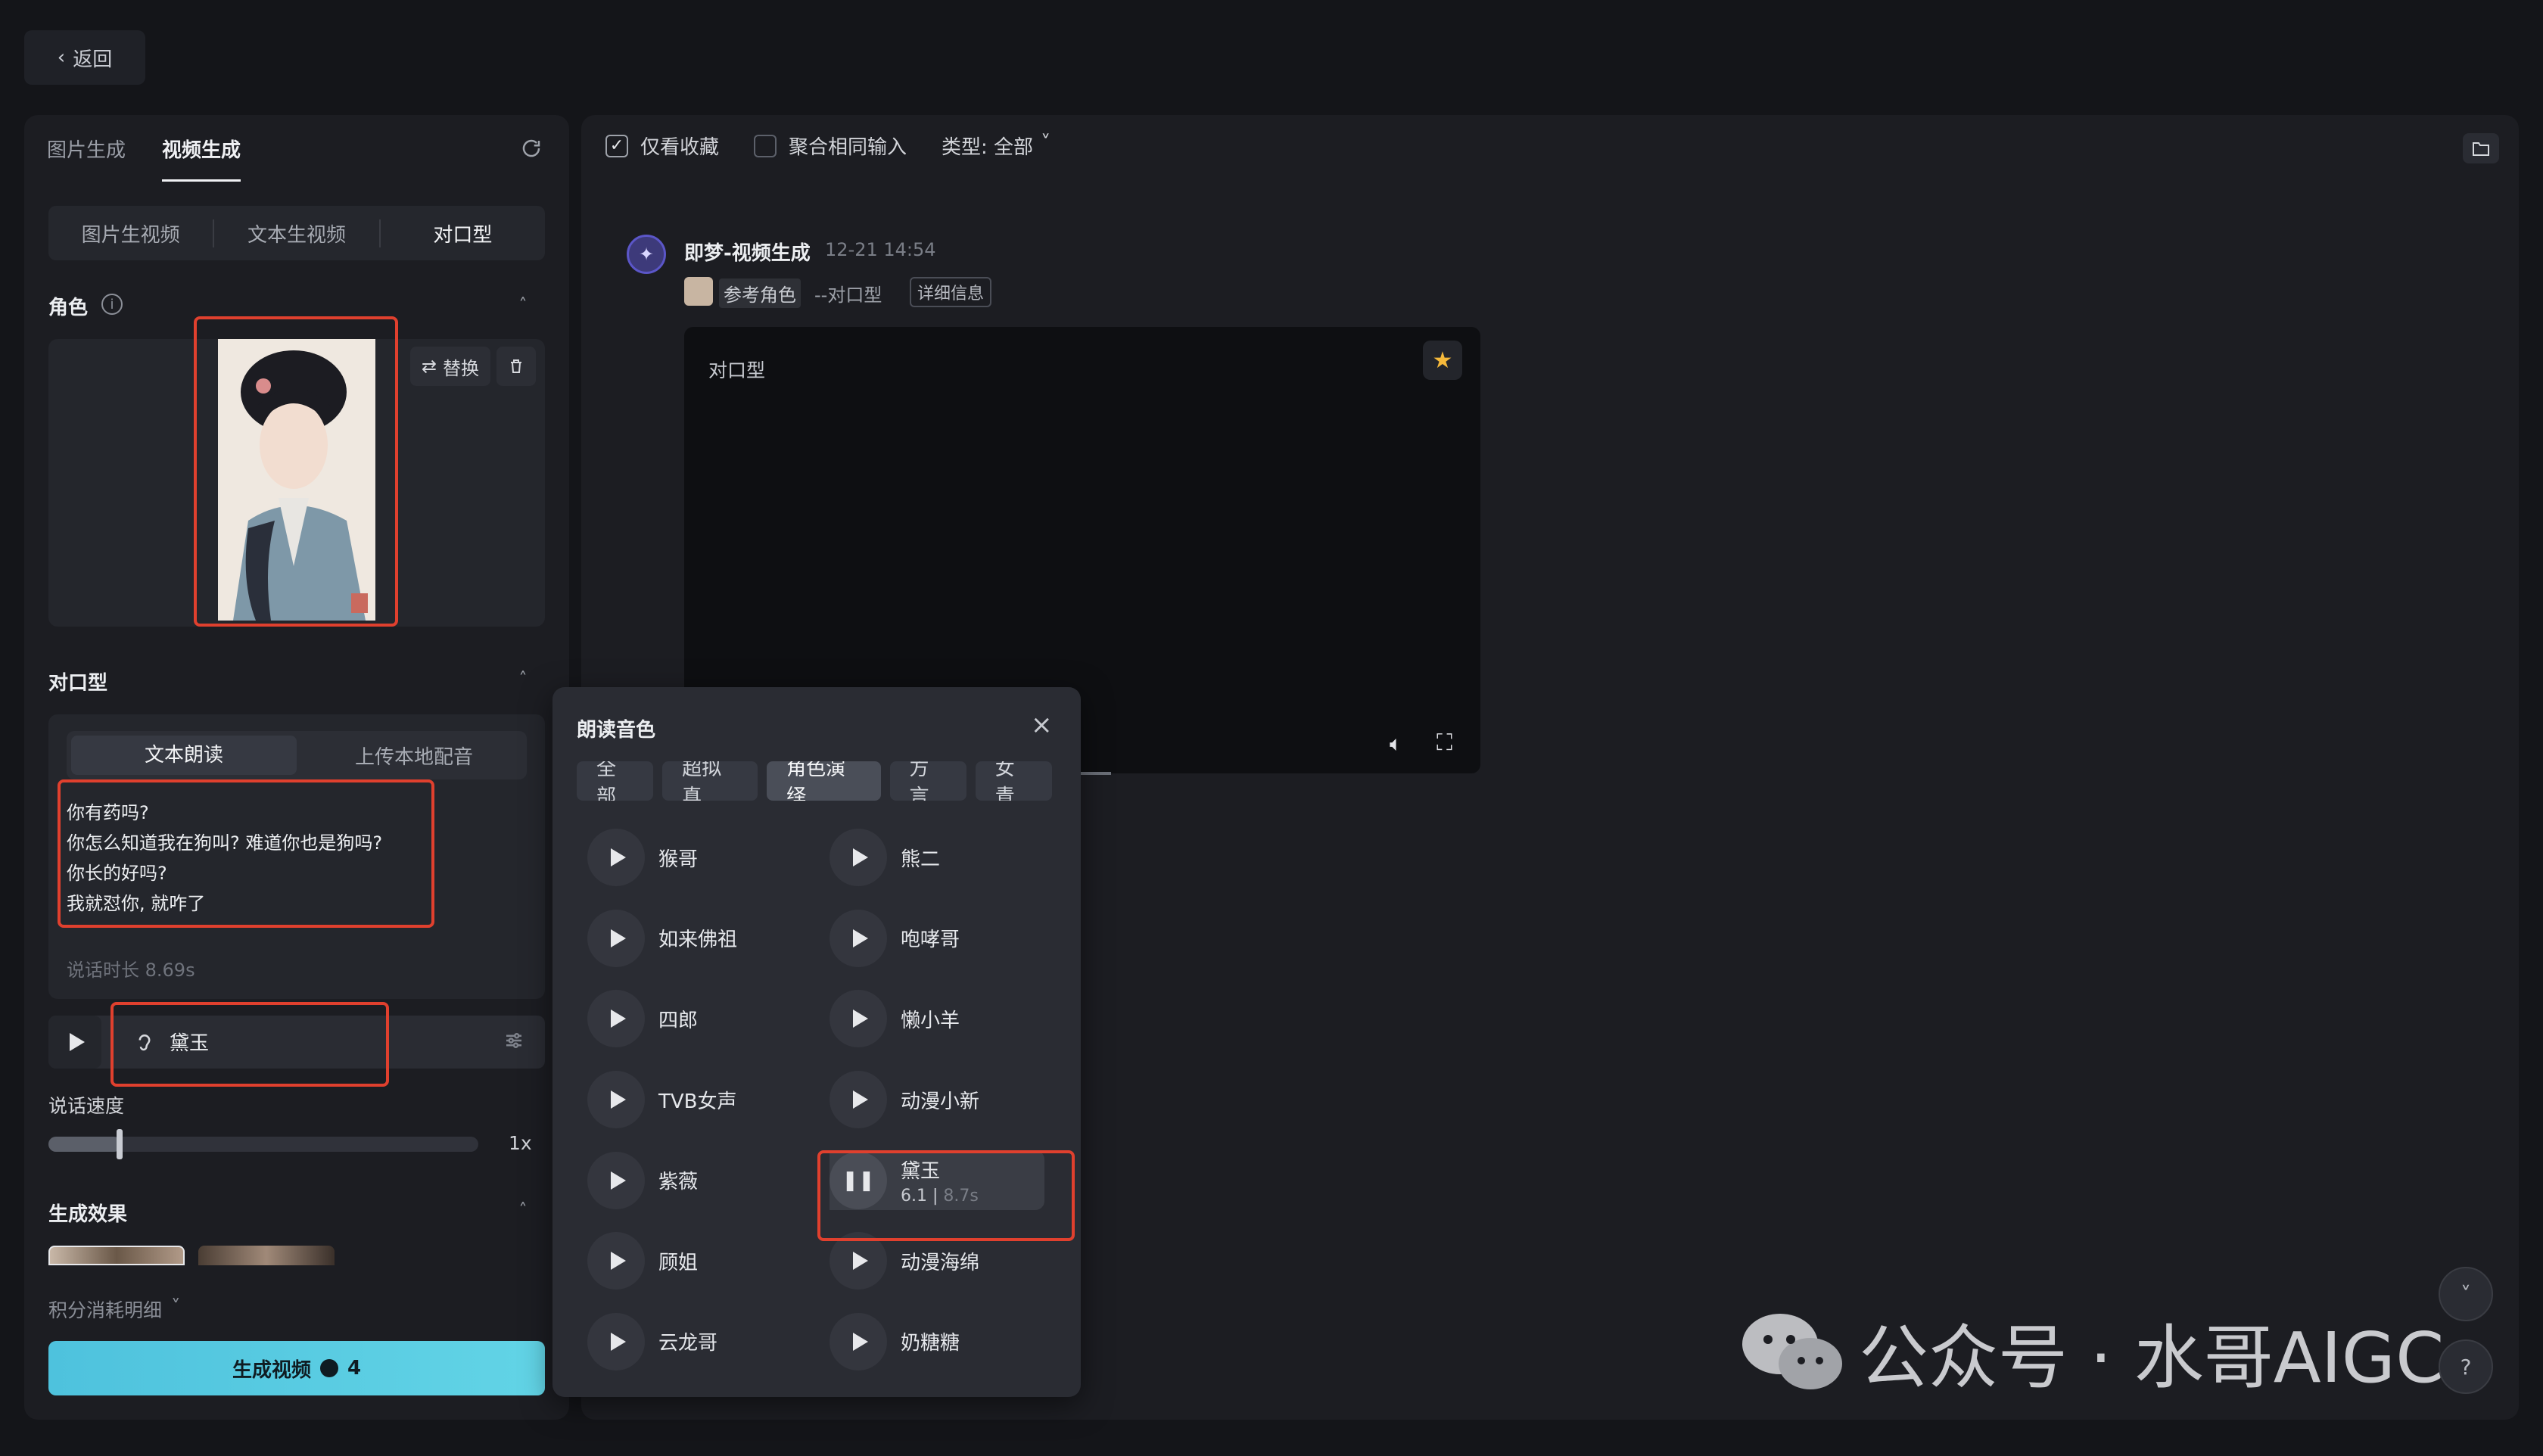 This screenshot has width=2543, height=1456. Describe the element at coordinates (414, 756) in the screenshot. I see `tab-upload-audio: 上传本地配音` at that location.